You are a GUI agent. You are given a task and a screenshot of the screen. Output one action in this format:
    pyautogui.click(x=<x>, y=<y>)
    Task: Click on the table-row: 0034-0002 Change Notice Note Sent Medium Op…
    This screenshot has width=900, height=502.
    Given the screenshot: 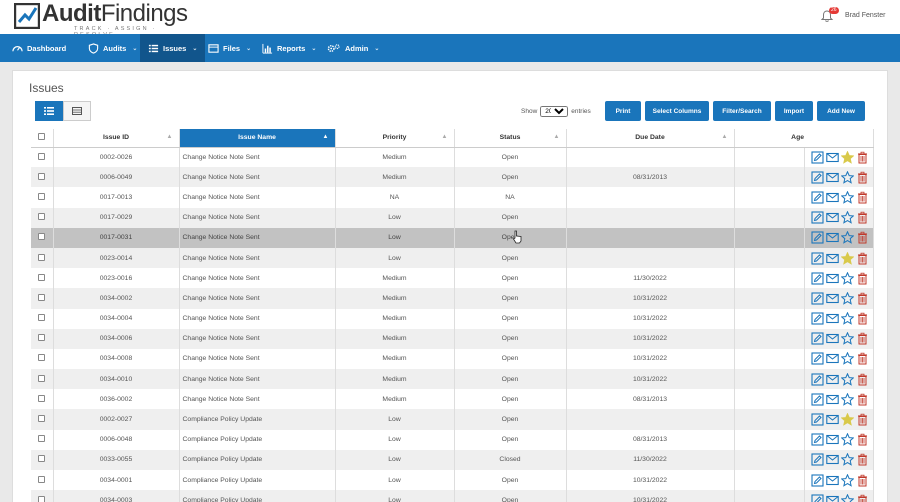 What is the action you would take?
    pyautogui.click(x=452, y=298)
    